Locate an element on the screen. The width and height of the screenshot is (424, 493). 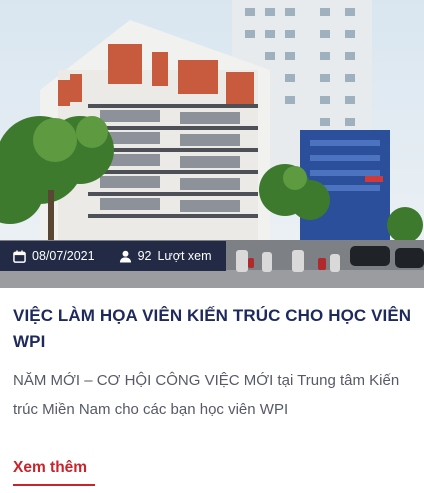
post-views: 92 Lượt xem is located at coordinates (165, 256).